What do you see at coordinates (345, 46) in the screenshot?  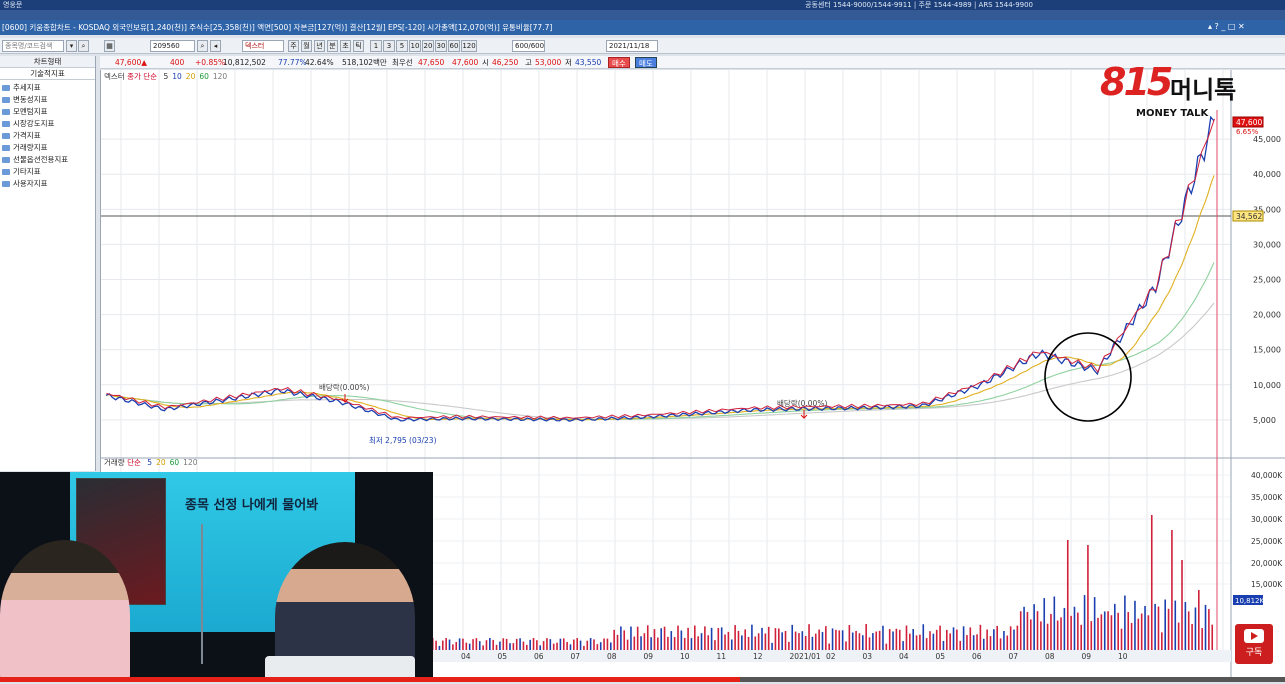 I see `period-button-4: 초` at bounding box center [345, 46].